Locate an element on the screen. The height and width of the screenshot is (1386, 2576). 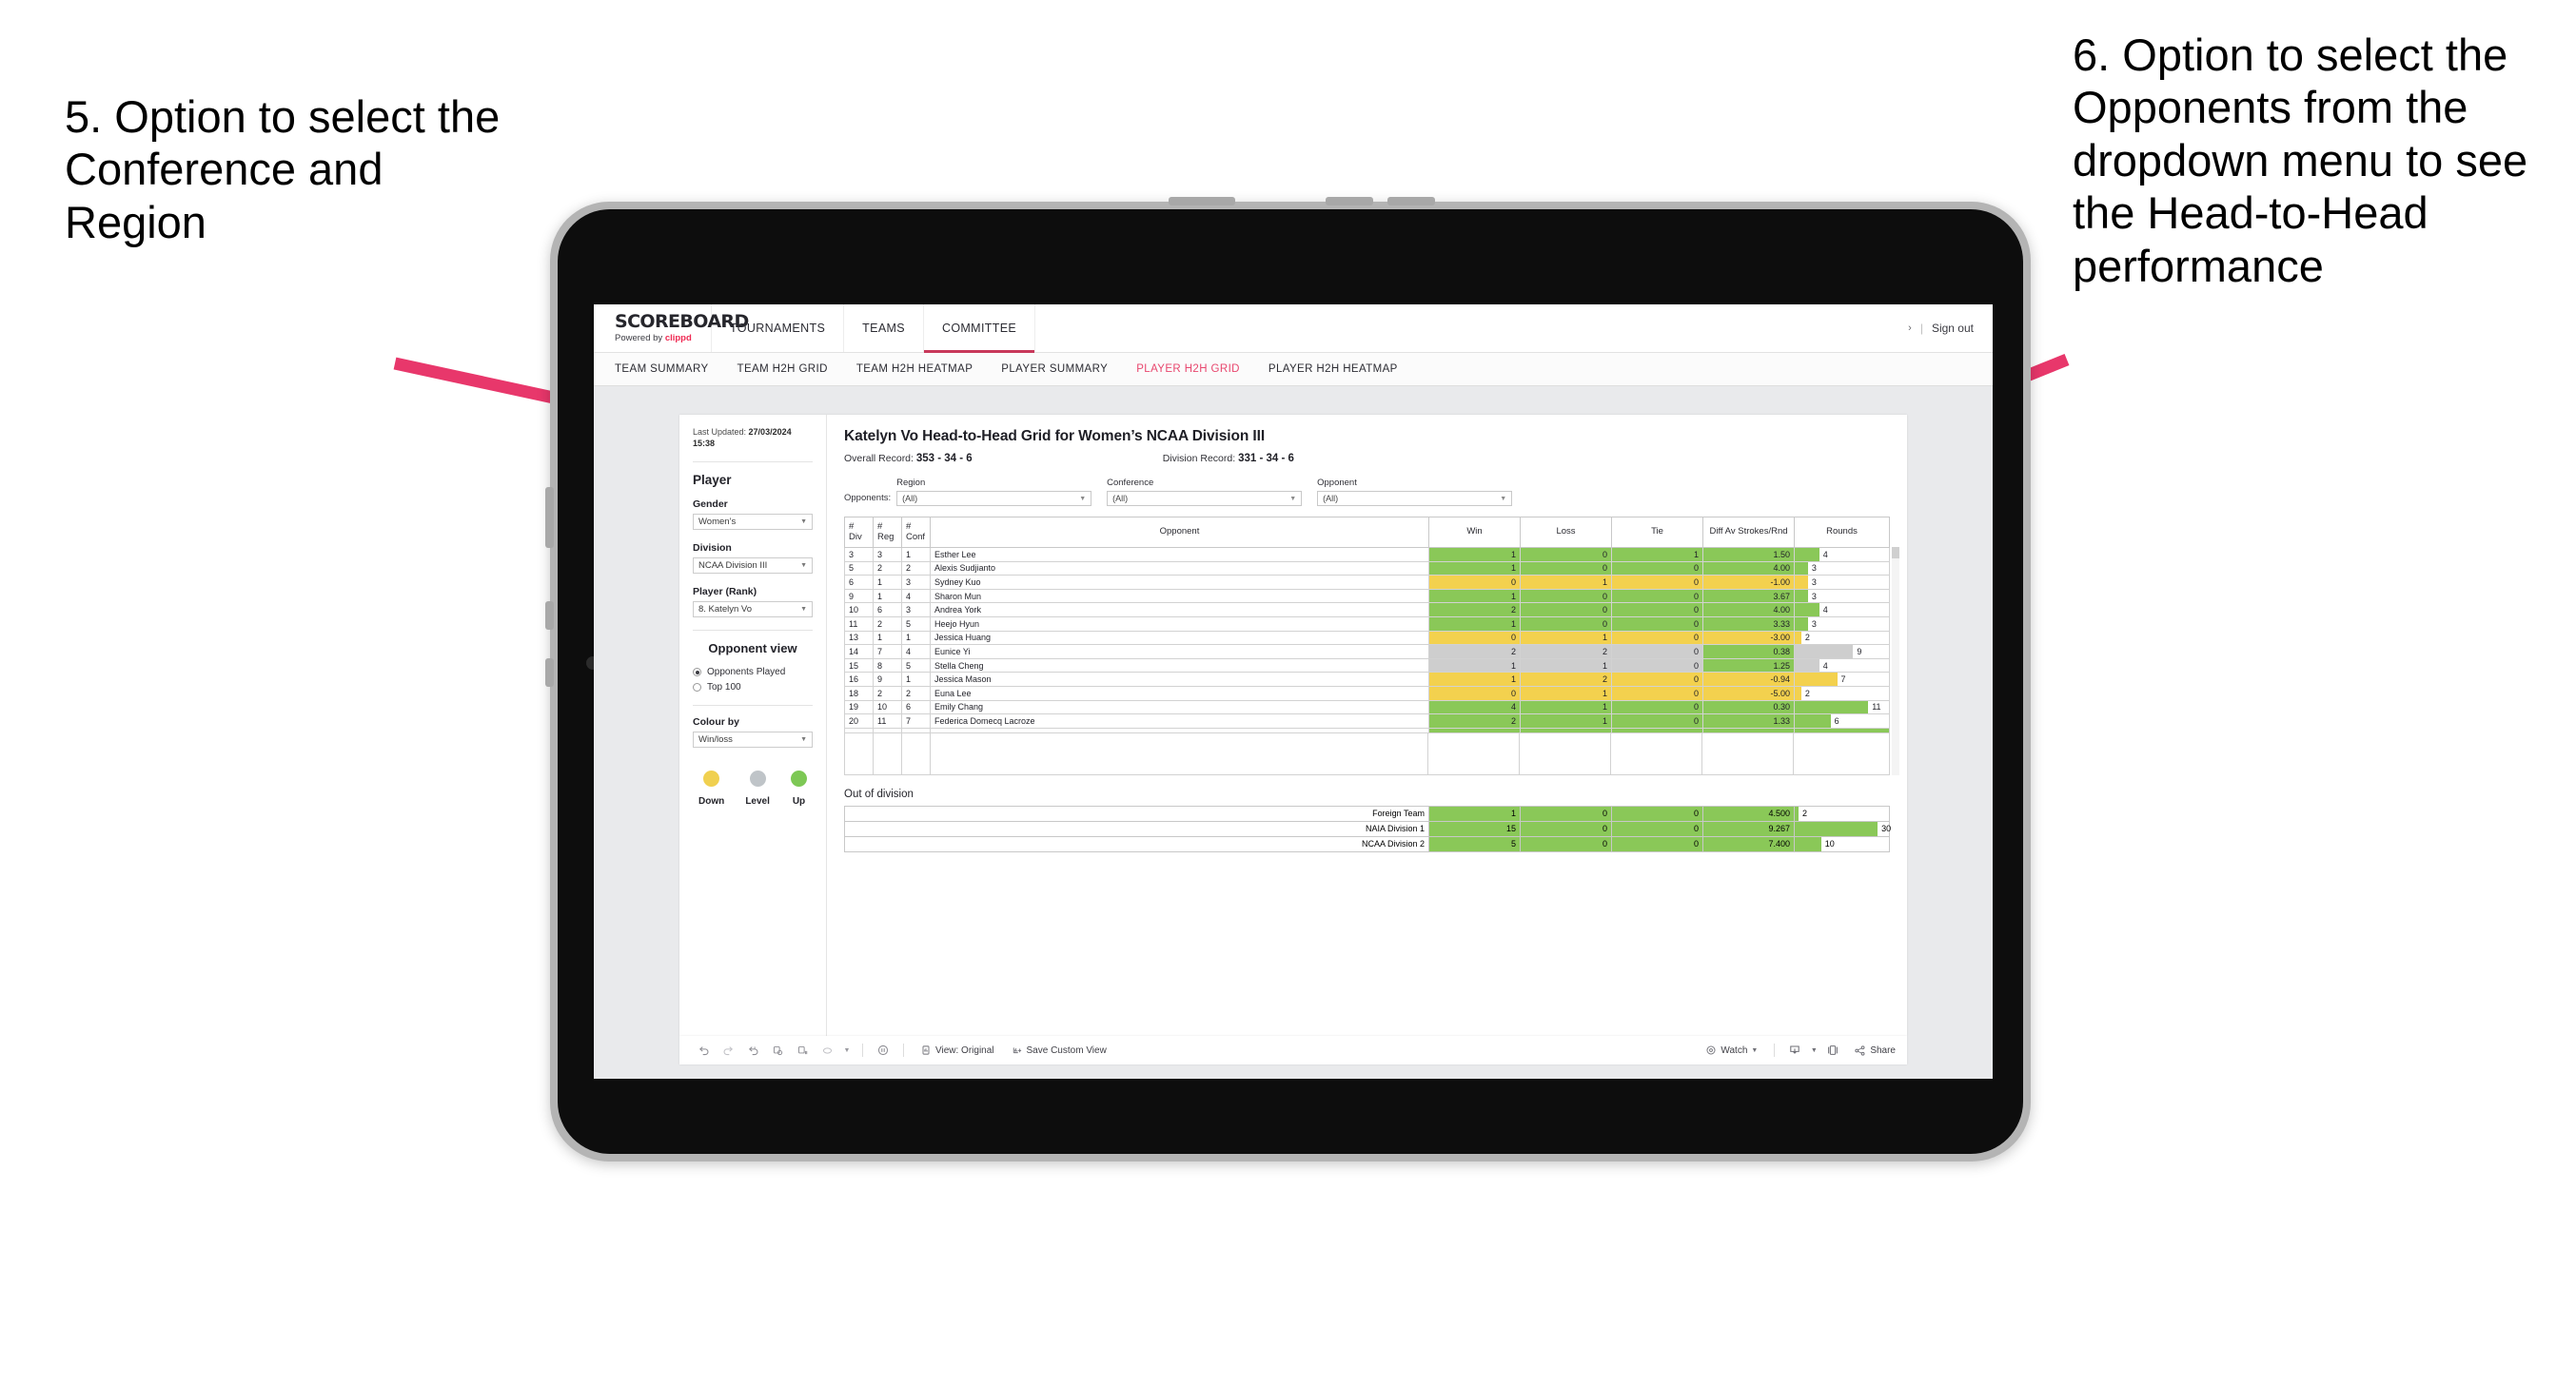
cell-opponent: Stella Cheng is located at coordinates (1179, 665).